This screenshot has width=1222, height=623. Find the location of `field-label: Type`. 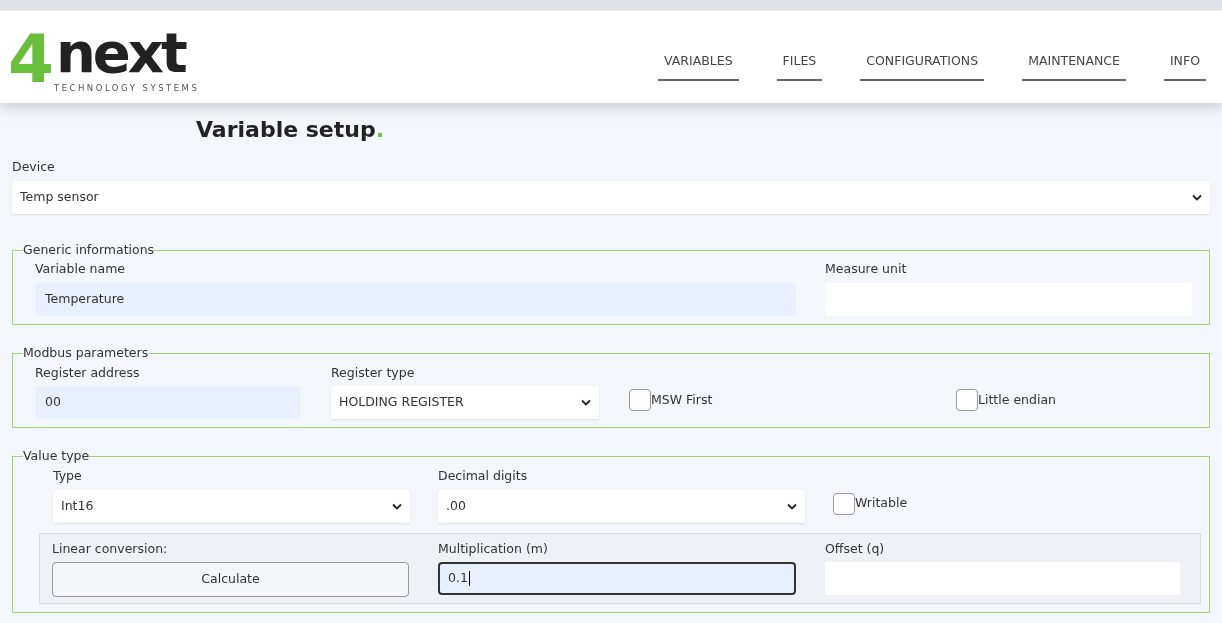

field-label: Type is located at coordinates (68, 475).